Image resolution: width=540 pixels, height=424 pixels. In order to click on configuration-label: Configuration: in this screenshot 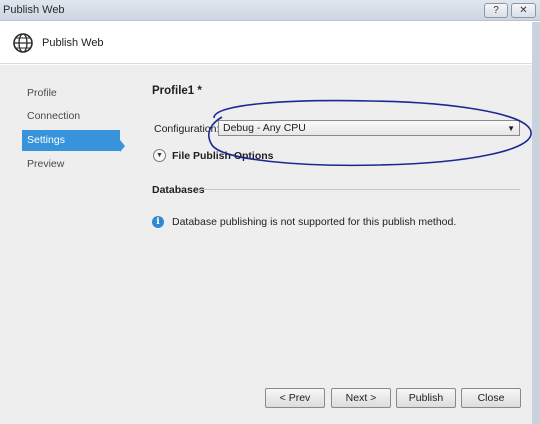, I will do `click(187, 129)`.